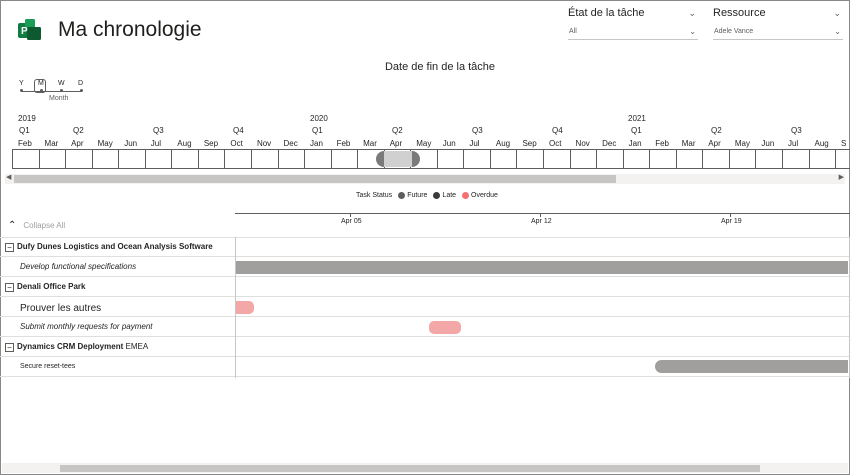 The height and width of the screenshot is (475, 850). Describe the element at coordinates (425, 367) in the screenshot. I see `task-row: Secure reset-tees` at that location.